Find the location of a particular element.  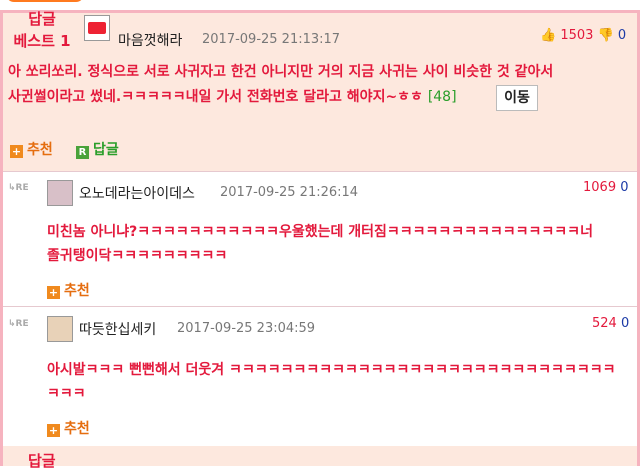

thumbs-up-icon: 👍 is located at coordinates (548, 35).